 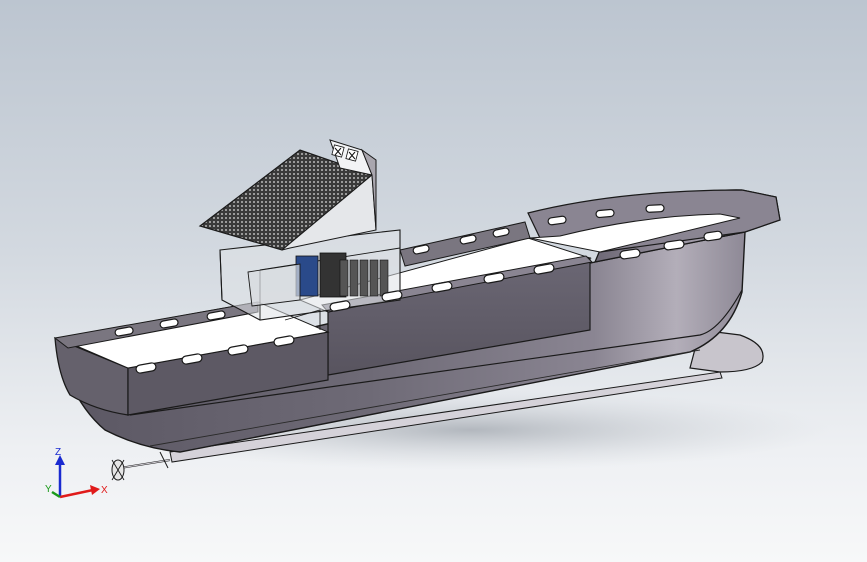 What do you see at coordinates (95, 490) in the screenshot?
I see `triad-x-arrow` at bounding box center [95, 490].